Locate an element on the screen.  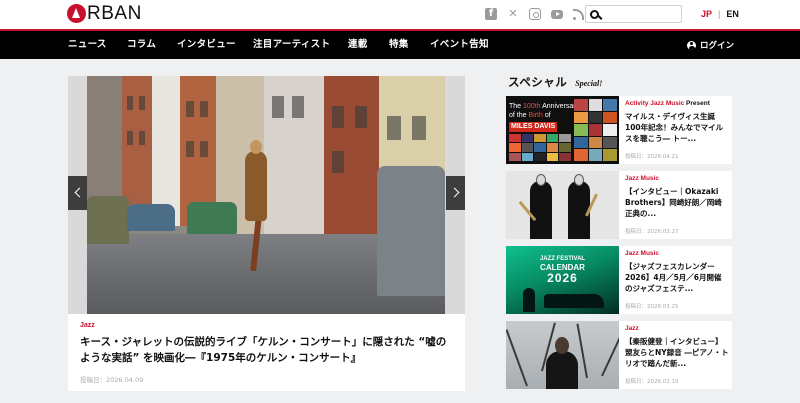
featured-category: Jazz is located at coordinates (87, 325).